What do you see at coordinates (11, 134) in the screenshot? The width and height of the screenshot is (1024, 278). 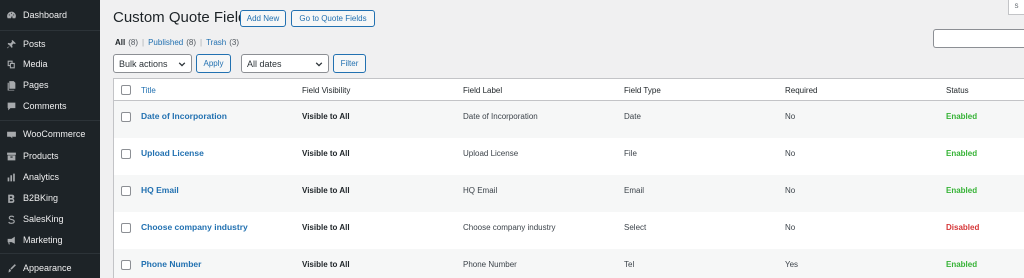 I see `woocommerce-icon` at bounding box center [11, 134].